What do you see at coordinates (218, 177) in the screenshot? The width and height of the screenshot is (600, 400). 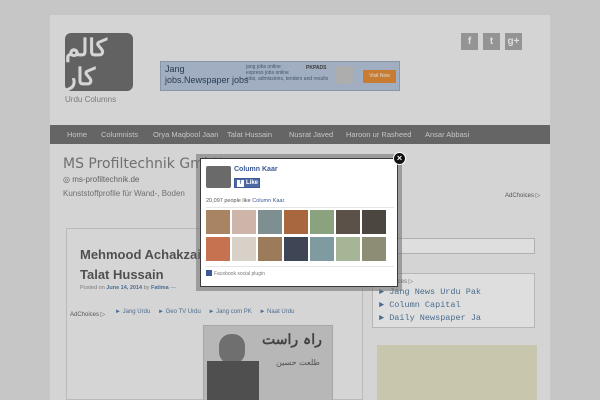 I see `page-avatar` at bounding box center [218, 177].